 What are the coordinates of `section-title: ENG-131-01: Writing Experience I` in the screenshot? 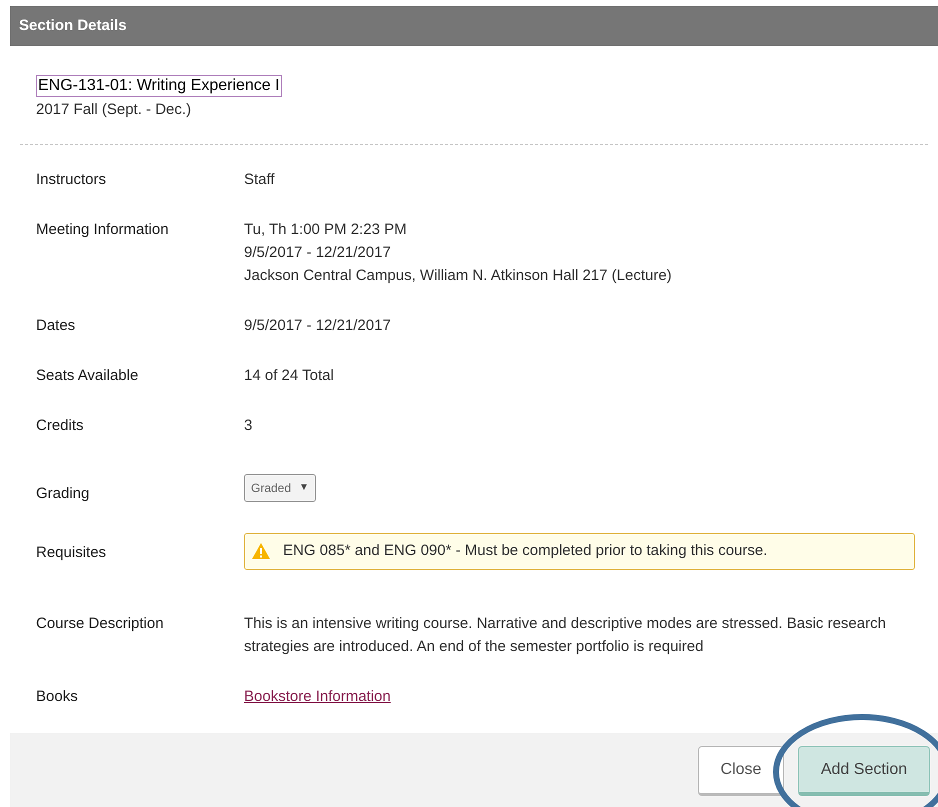 It's located at (159, 86).